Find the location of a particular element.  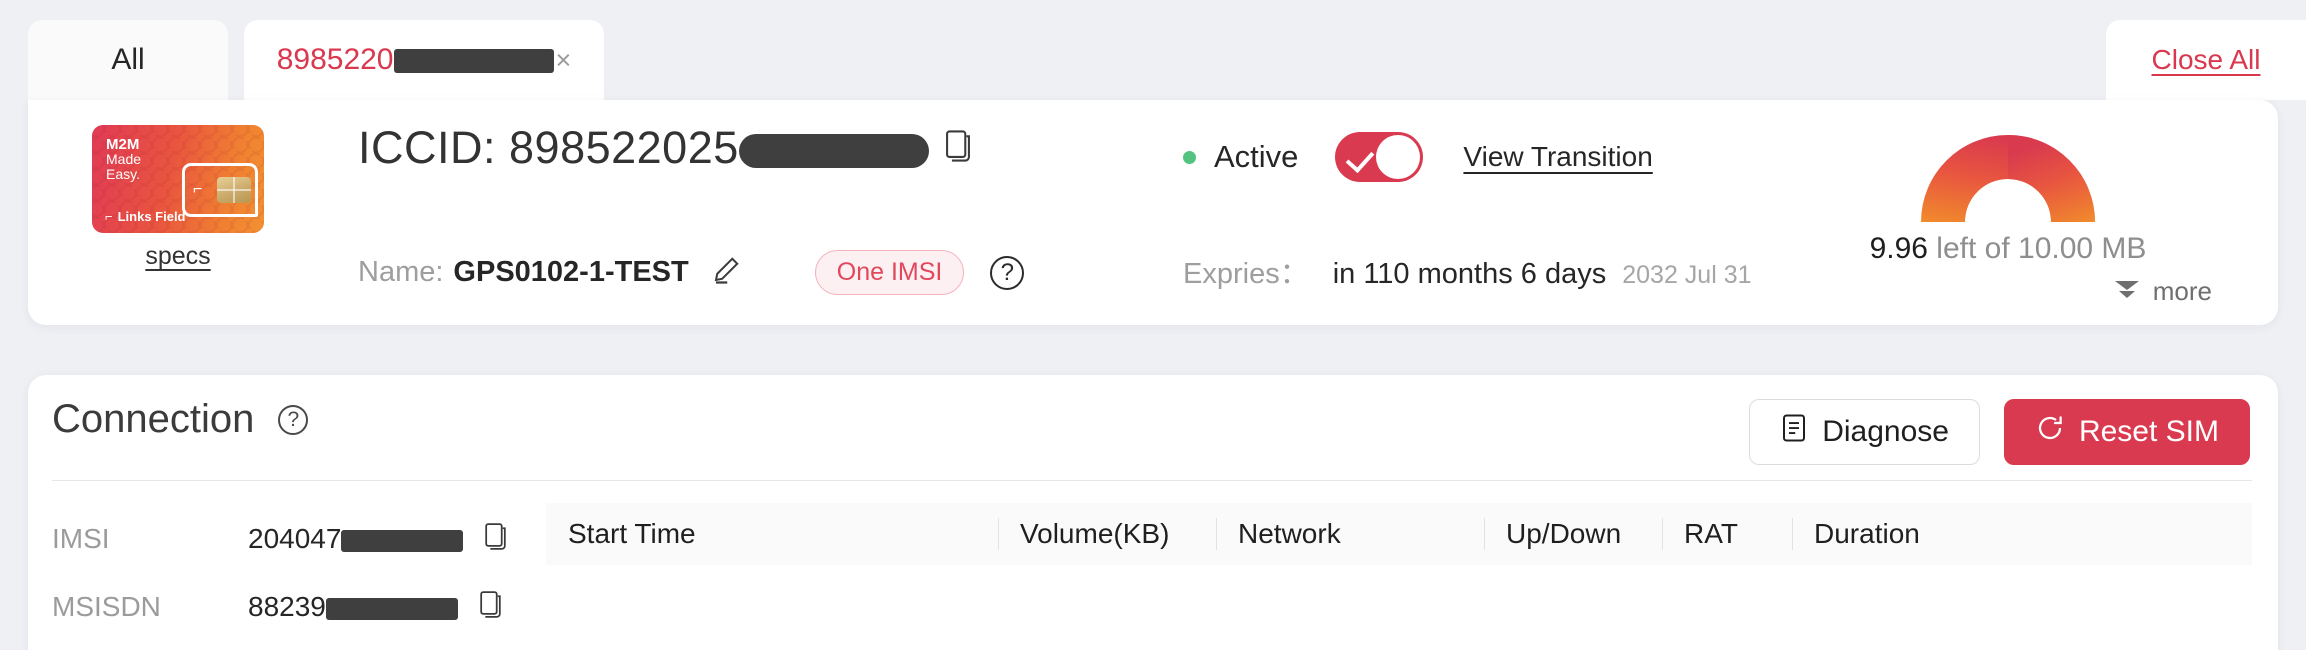

data-quota-gauge: 9.96 left of 10.00 MB more is located at coordinates (2008, 210).